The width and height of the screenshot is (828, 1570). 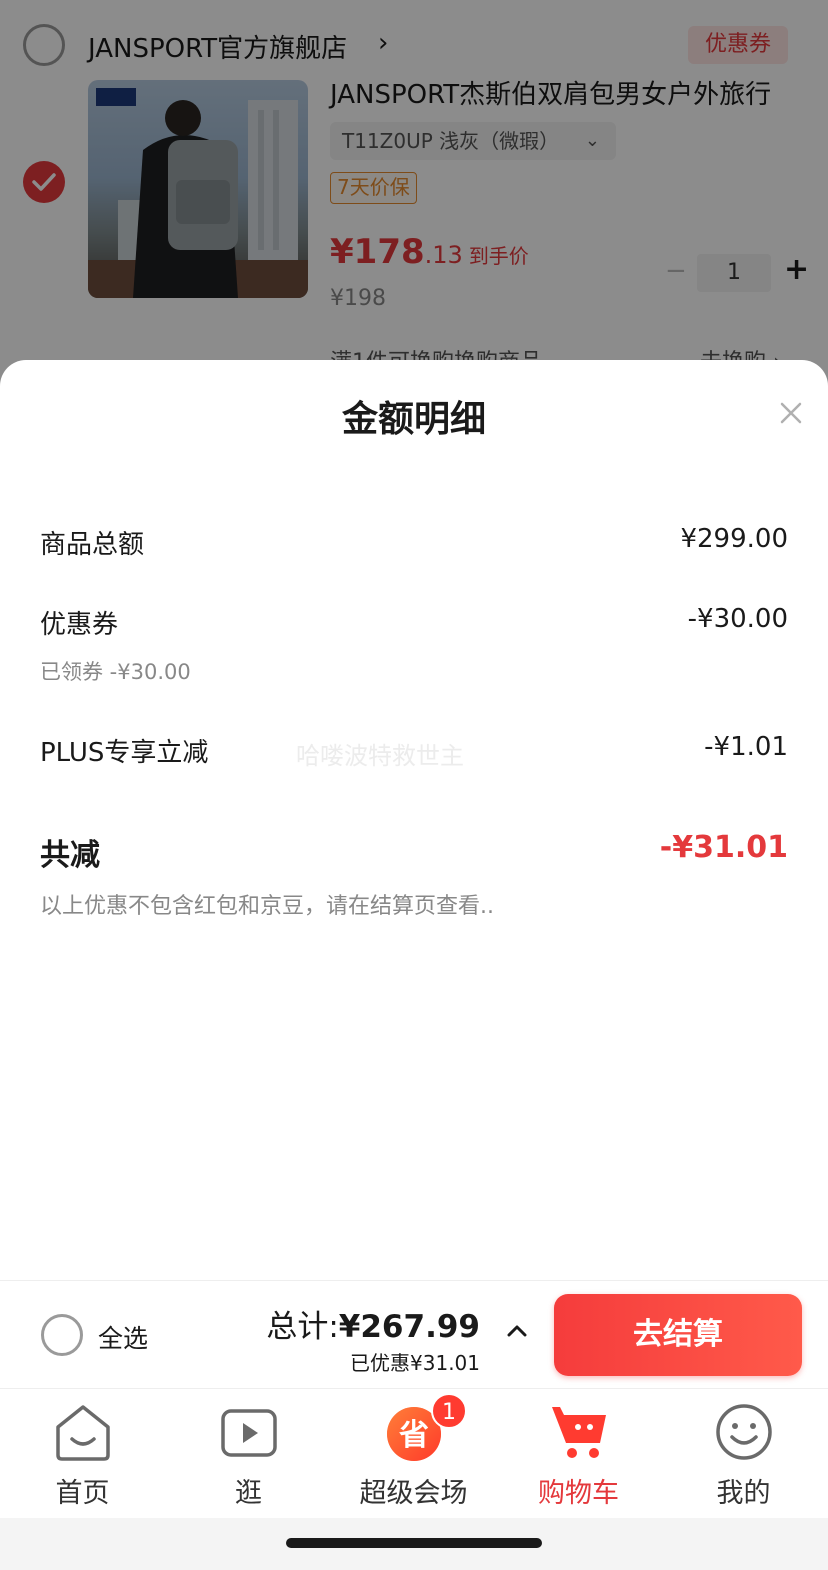 What do you see at coordinates (62, 1335) in the screenshot?
I see `select-all-radio` at bounding box center [62, 1335].